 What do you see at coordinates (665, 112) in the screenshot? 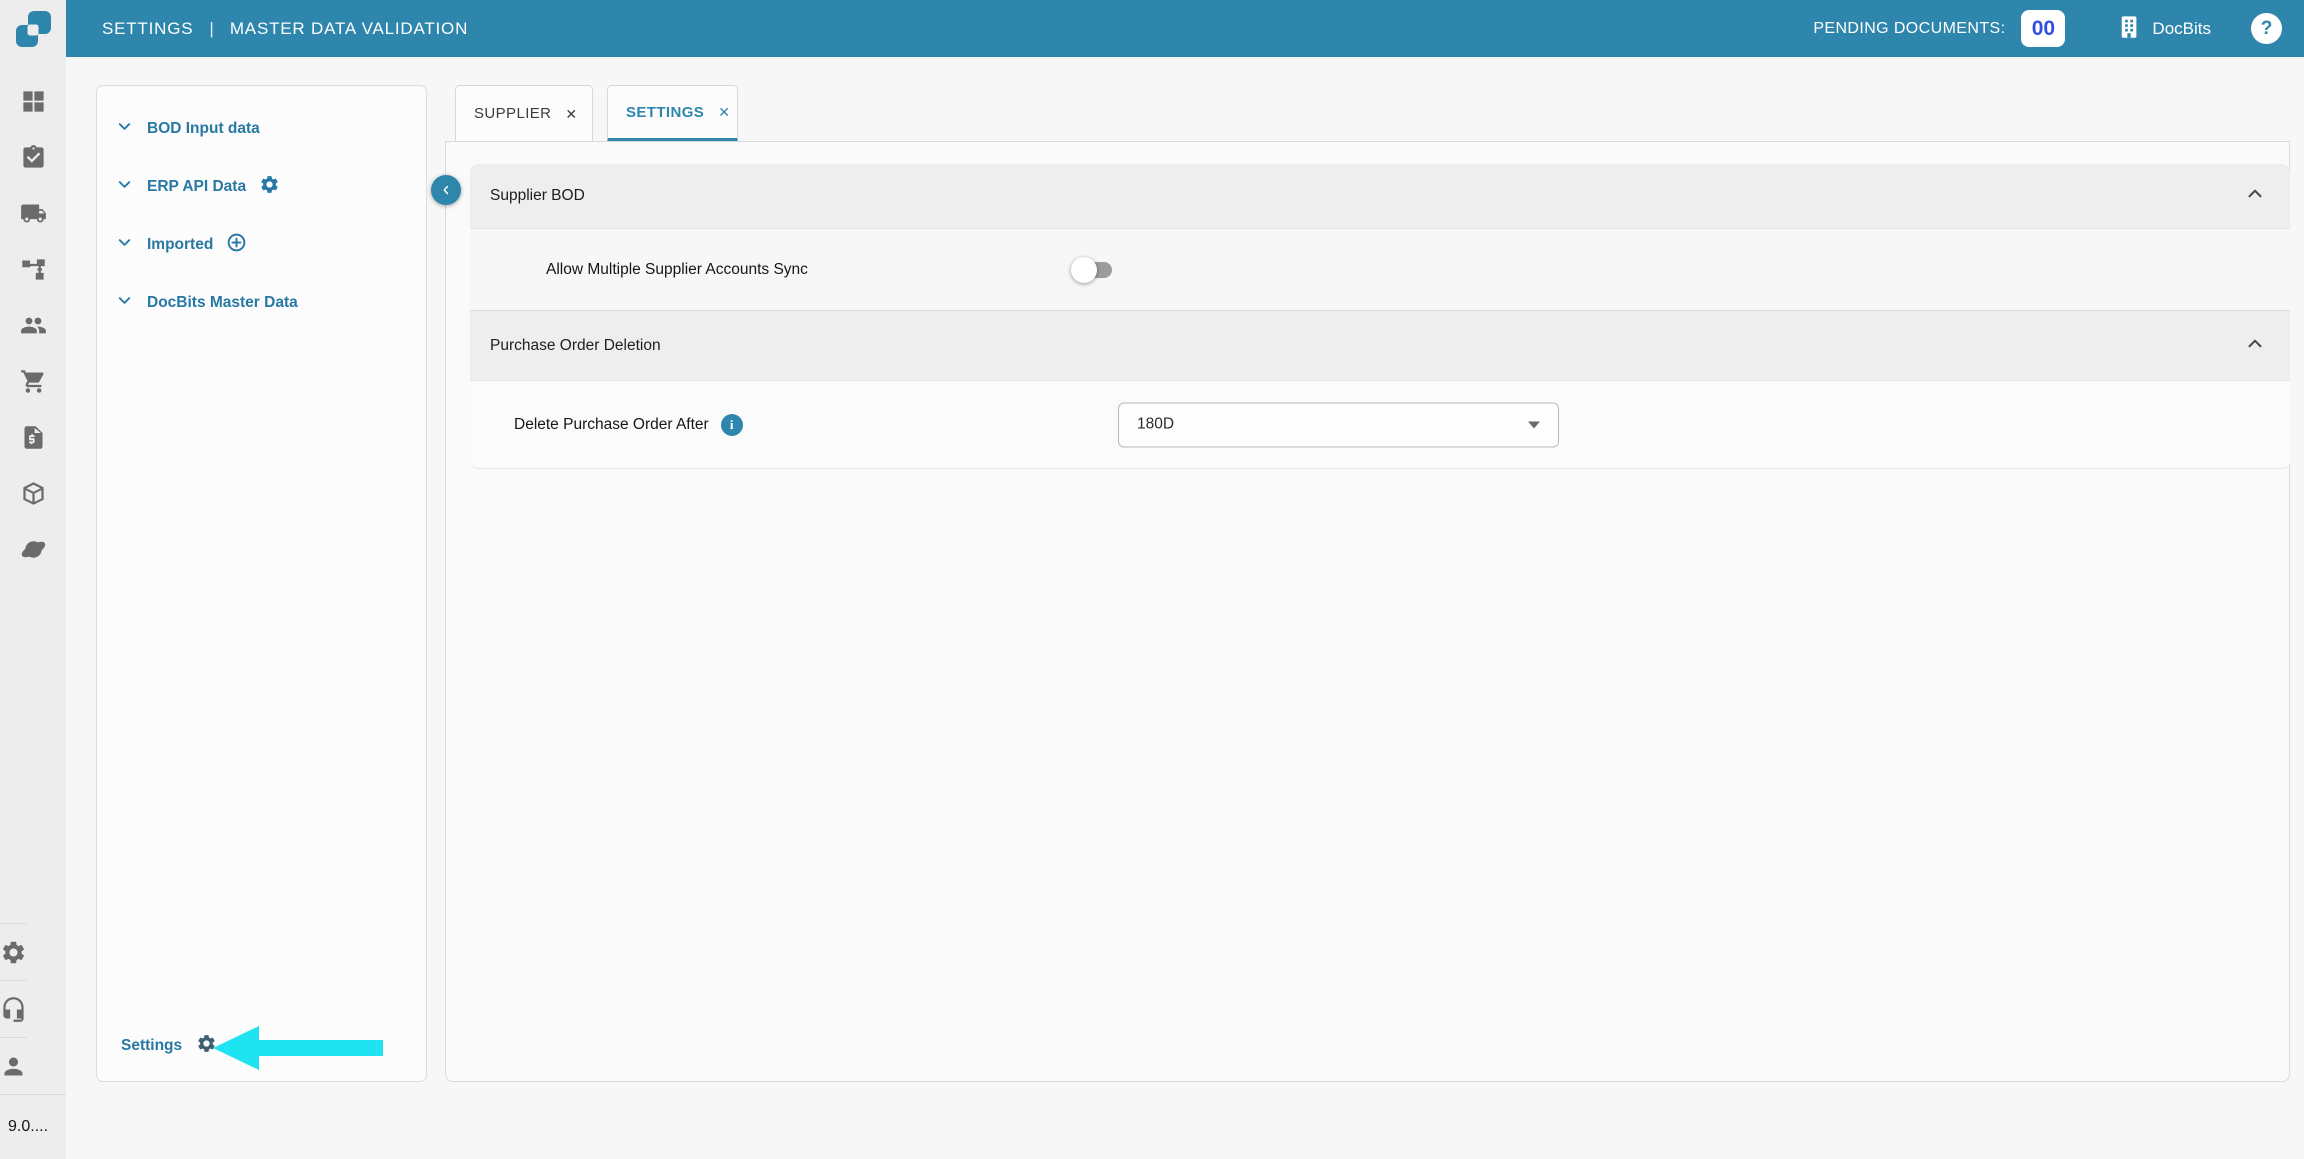
I see `tab-label: SETTINGS` at bounding box center [665, 112].